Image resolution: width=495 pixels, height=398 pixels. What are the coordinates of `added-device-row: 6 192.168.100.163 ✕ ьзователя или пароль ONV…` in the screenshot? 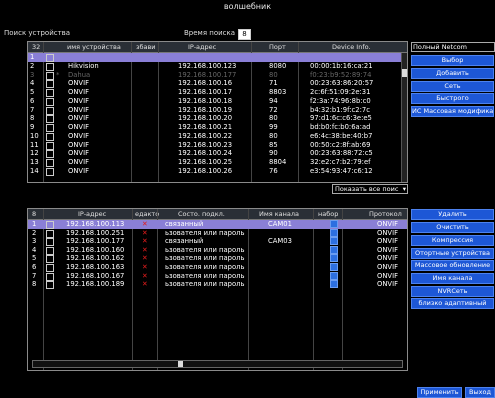 It's located at (217, 267).